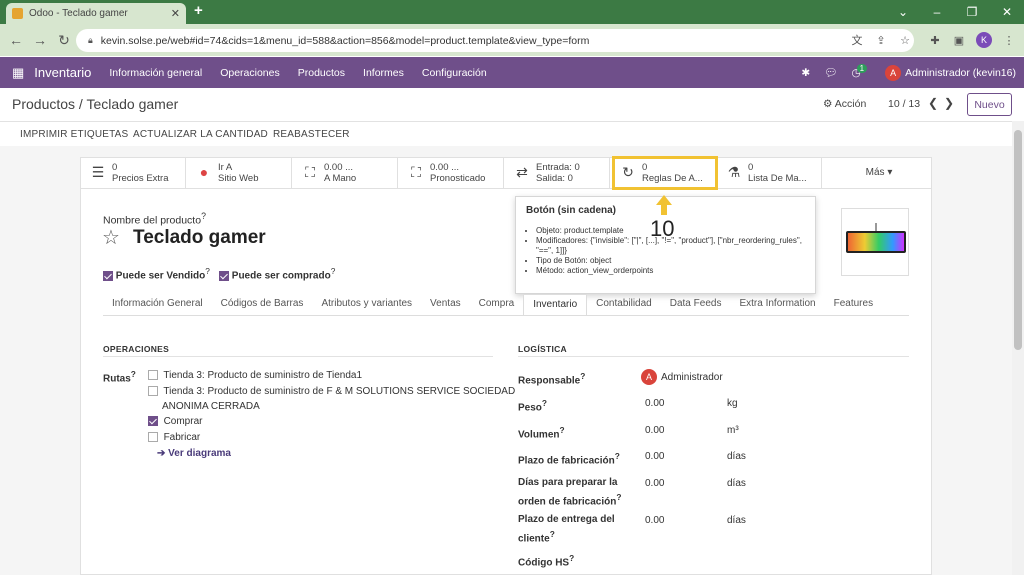 The width and height of the screenshot is (1024, 575). Describe the element at coordinates (18, 73) in the screenshot. I see `apps-grid-icon: ▦` at that location.